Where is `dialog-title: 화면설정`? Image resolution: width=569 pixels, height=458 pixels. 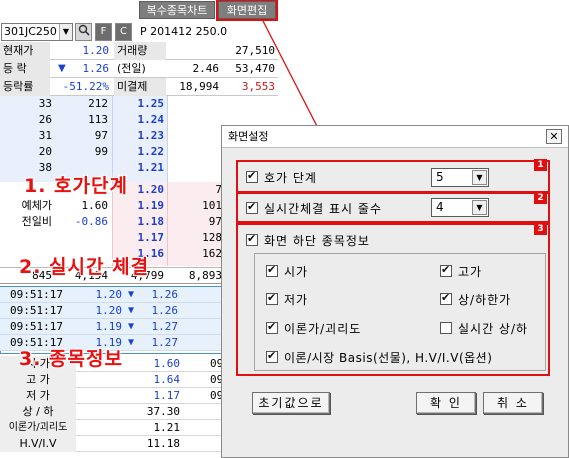
dialog-title: 화면설정 is located at coordinates (395, 137).